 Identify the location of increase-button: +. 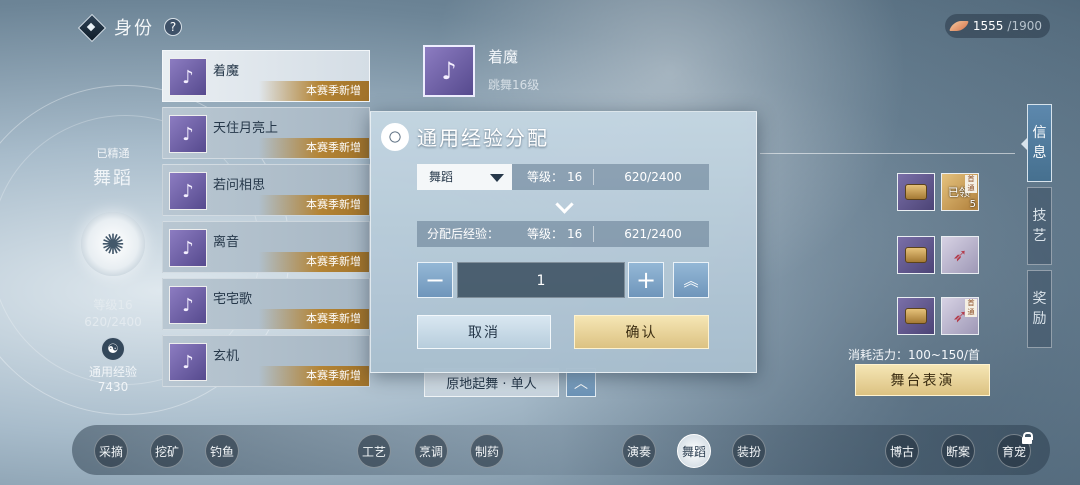
(646, 280).